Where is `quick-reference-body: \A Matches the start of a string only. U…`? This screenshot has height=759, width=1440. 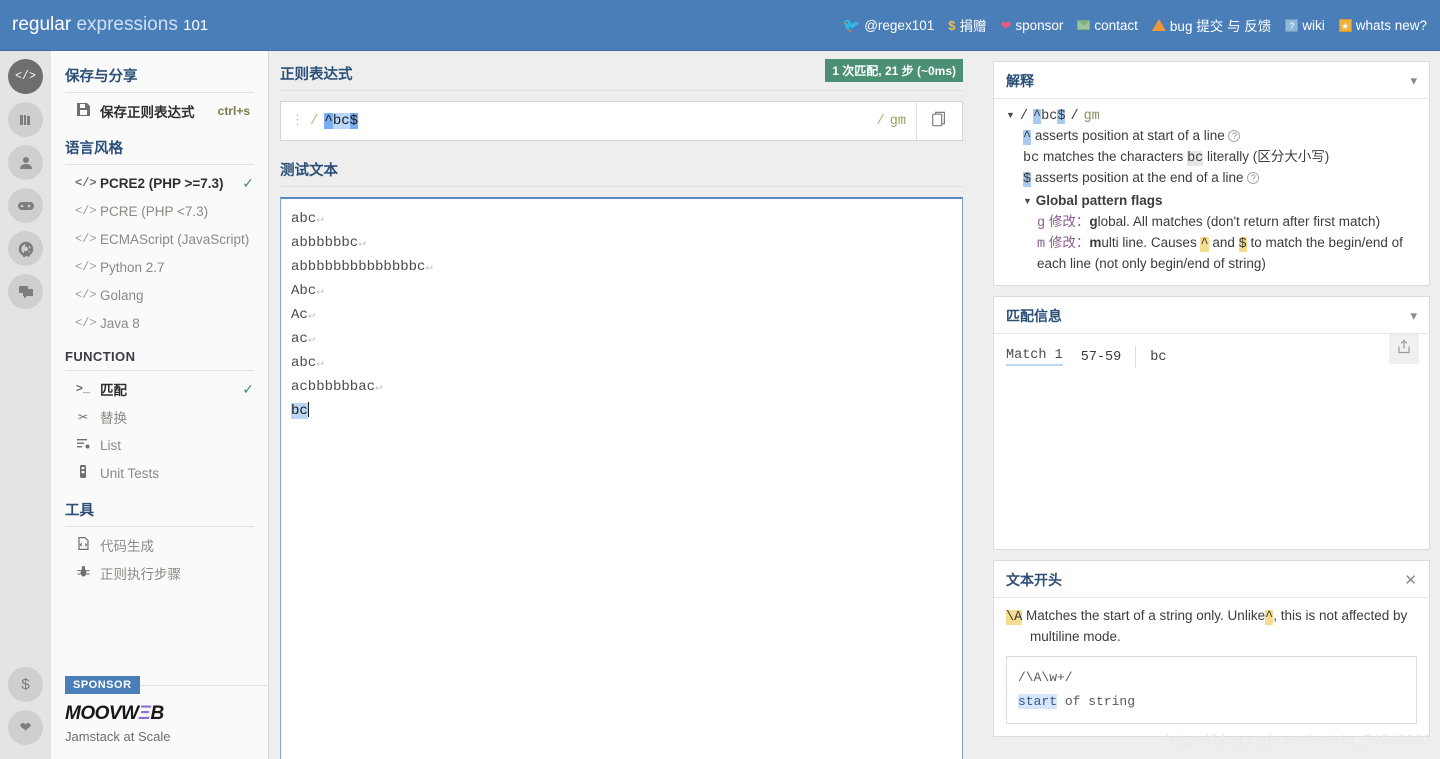 quick-reference-body: \A Matches the start of a string only. U… is located at coordinates (1211, 667).